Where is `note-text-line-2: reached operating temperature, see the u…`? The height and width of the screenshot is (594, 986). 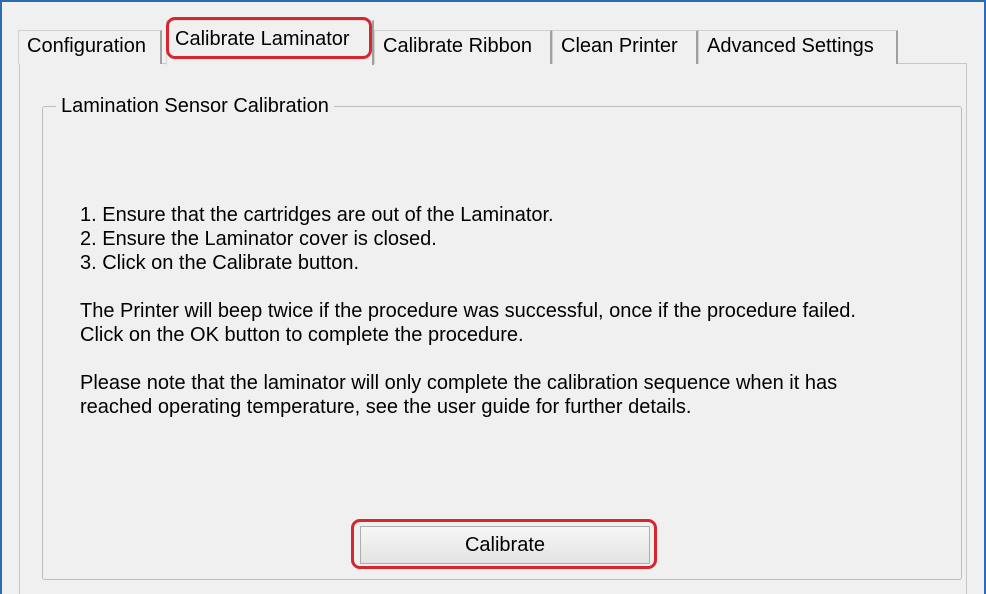
note-text-line-2: reached operating temperature, see the u… is located at coordinates (386, 407).